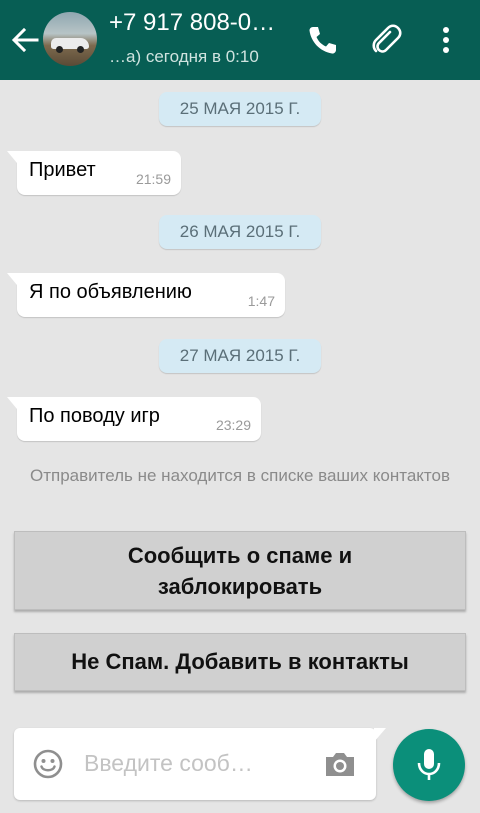 This screenshot has width=480, height=813. Describe the element at coordinates (446, 40) in the screenshot. I see `more-vert-icon` at that location.